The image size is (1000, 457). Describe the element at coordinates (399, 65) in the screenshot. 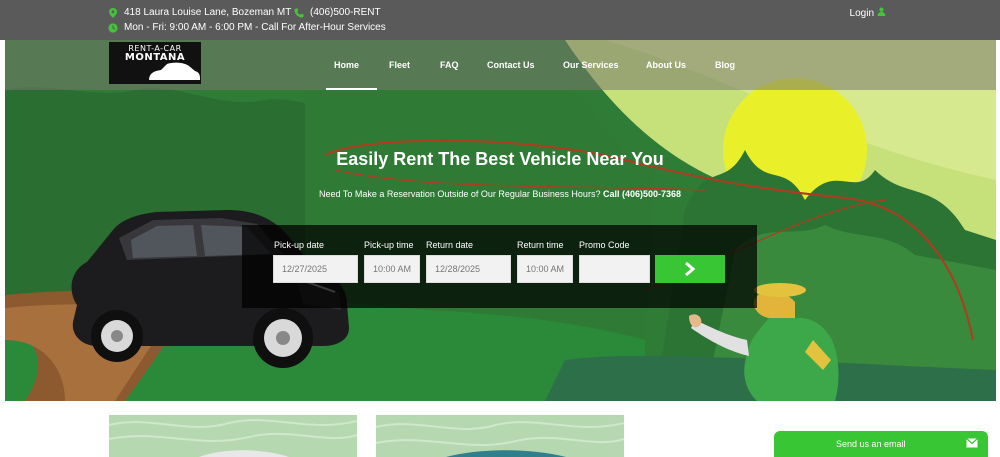

I see `nav-fleet: Fleet` at that location.